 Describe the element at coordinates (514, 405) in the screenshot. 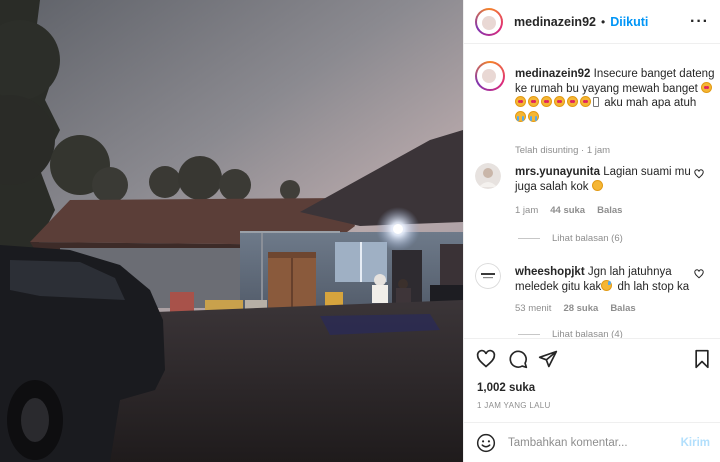

I see `post-time: 1 JAM YANG LALU` at that location.